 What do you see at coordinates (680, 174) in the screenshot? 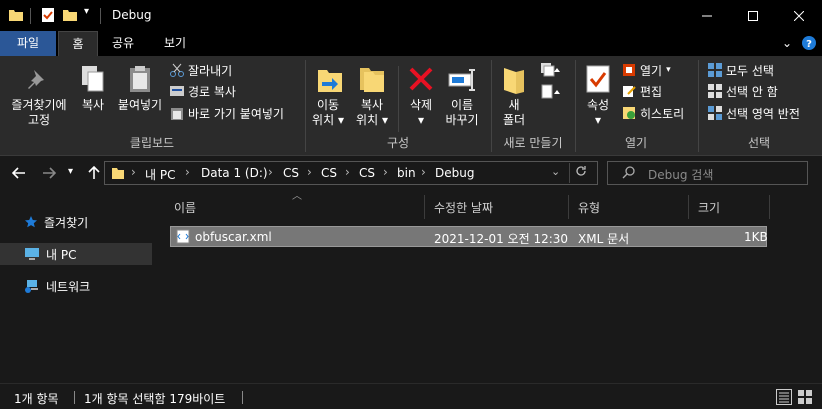
I see `search-input: Debug 검색` at bounding box center [680, 174].